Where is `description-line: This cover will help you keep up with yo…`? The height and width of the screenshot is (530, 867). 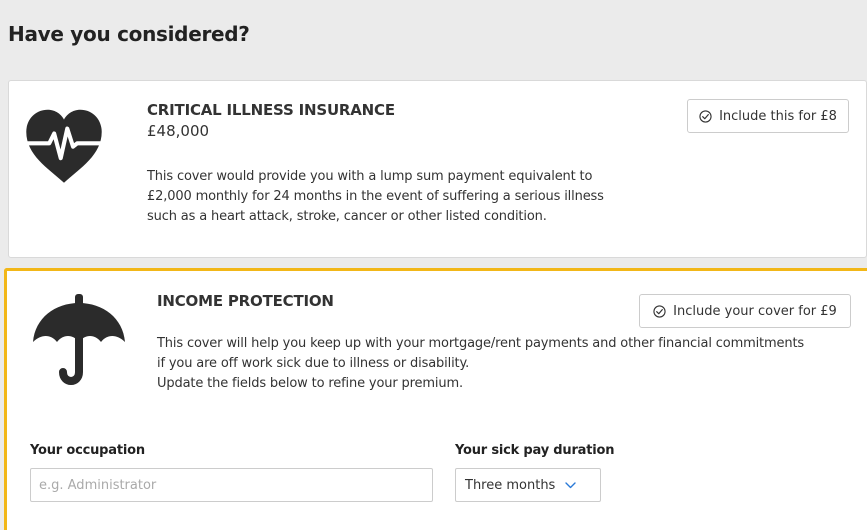
description-line: This cover will help you keep up with yo… is located at coordinates (481, 343).